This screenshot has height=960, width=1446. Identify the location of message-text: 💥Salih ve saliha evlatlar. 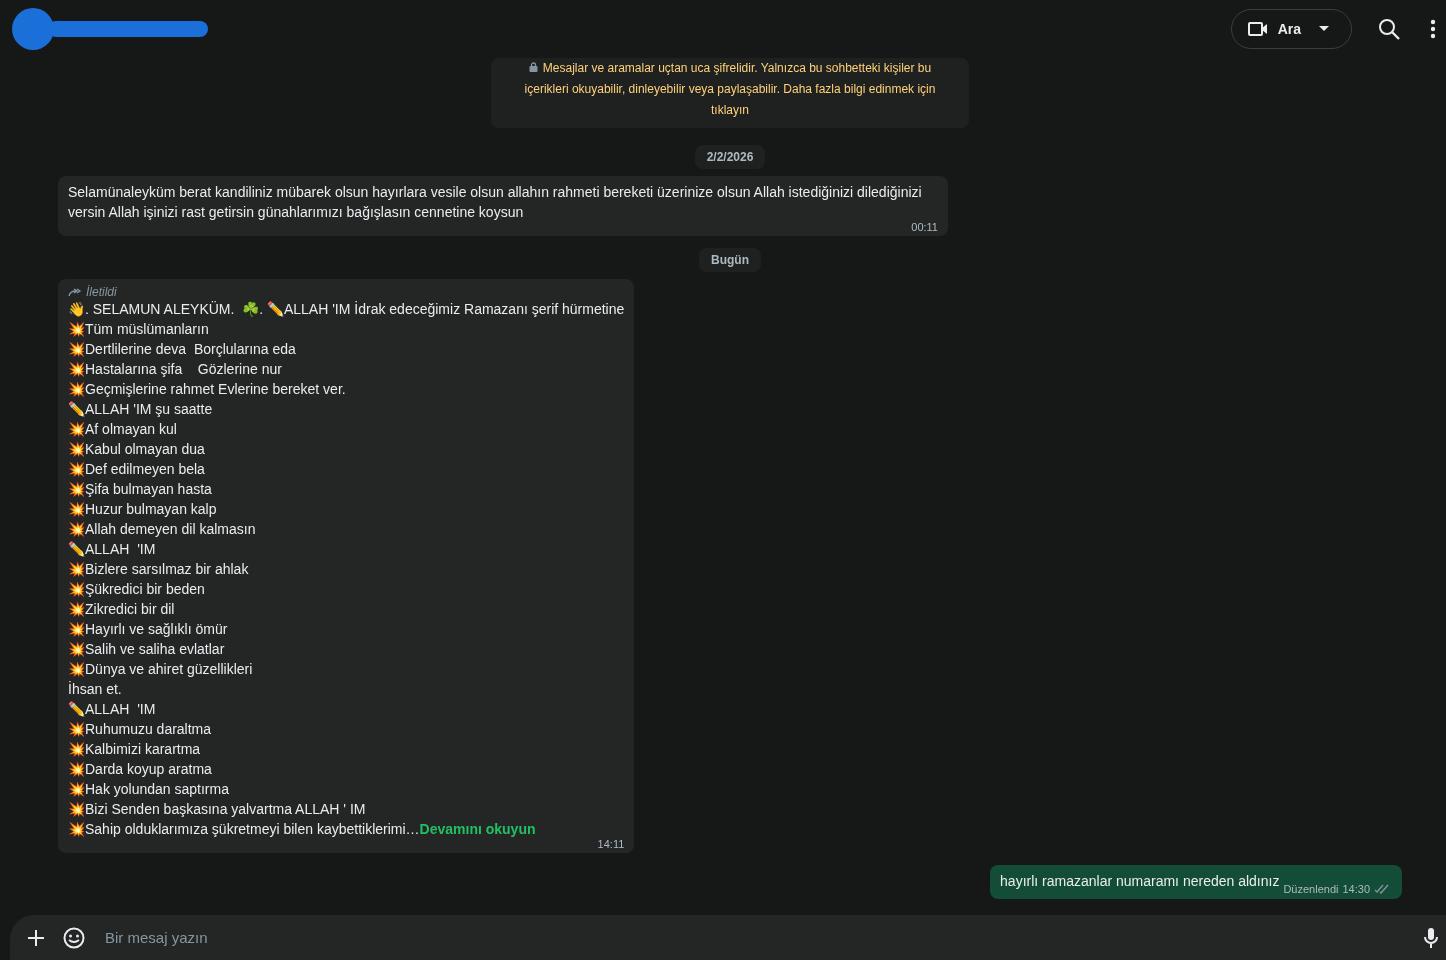
(147, 649).